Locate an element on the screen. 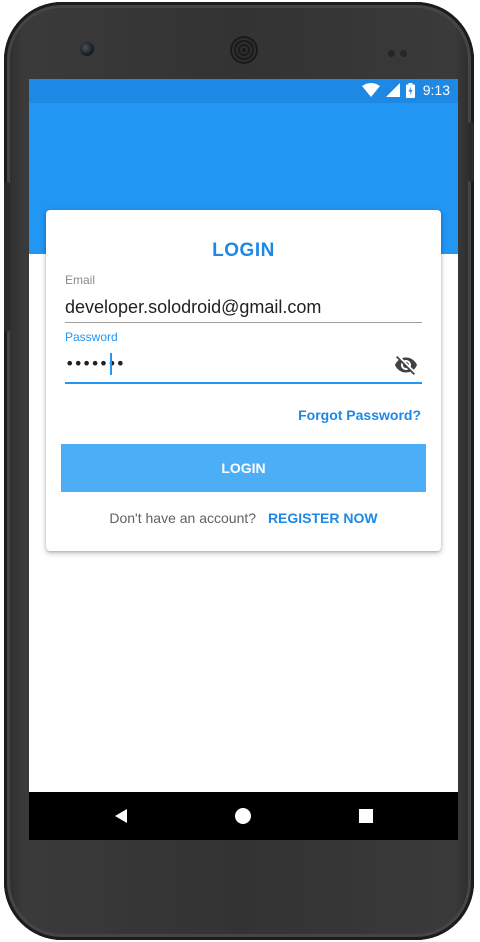 The height and width of the screenshot is (942, 480). volume-button is located at coordinates (7, 257).